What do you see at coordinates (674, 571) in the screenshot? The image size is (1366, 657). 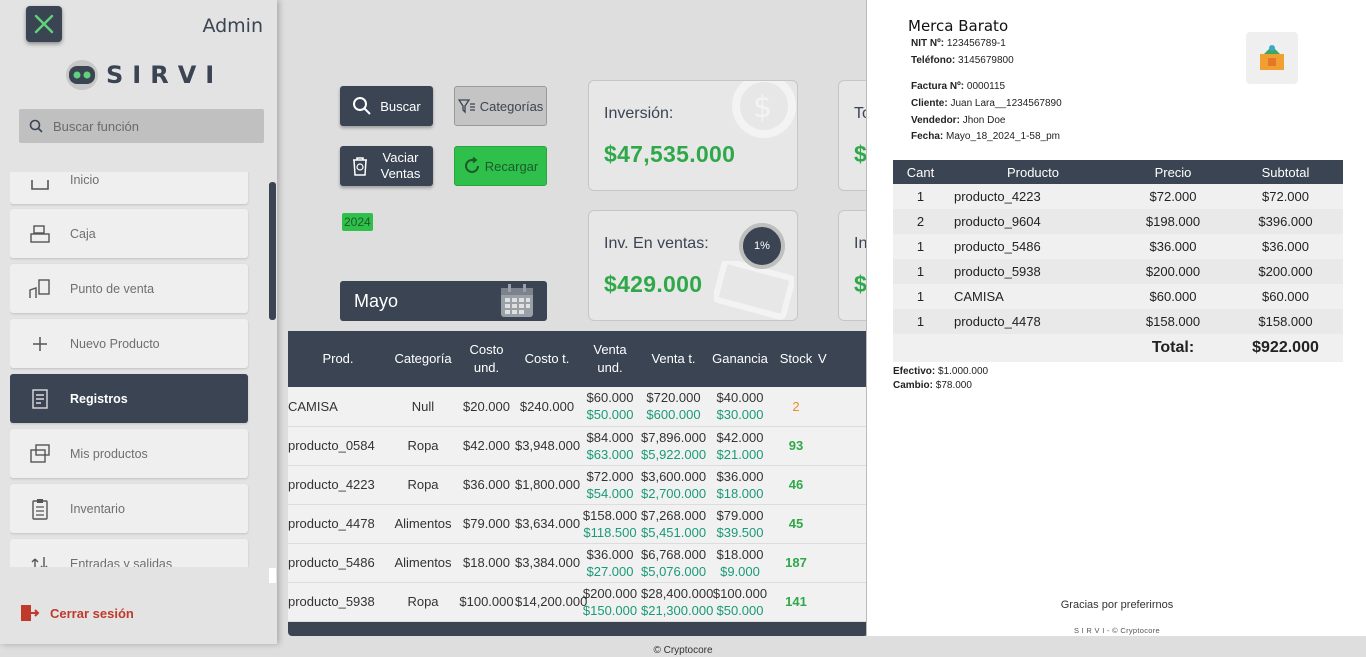 I see `total-sale-net: $5,076.000` at bounding box center [674, 571].